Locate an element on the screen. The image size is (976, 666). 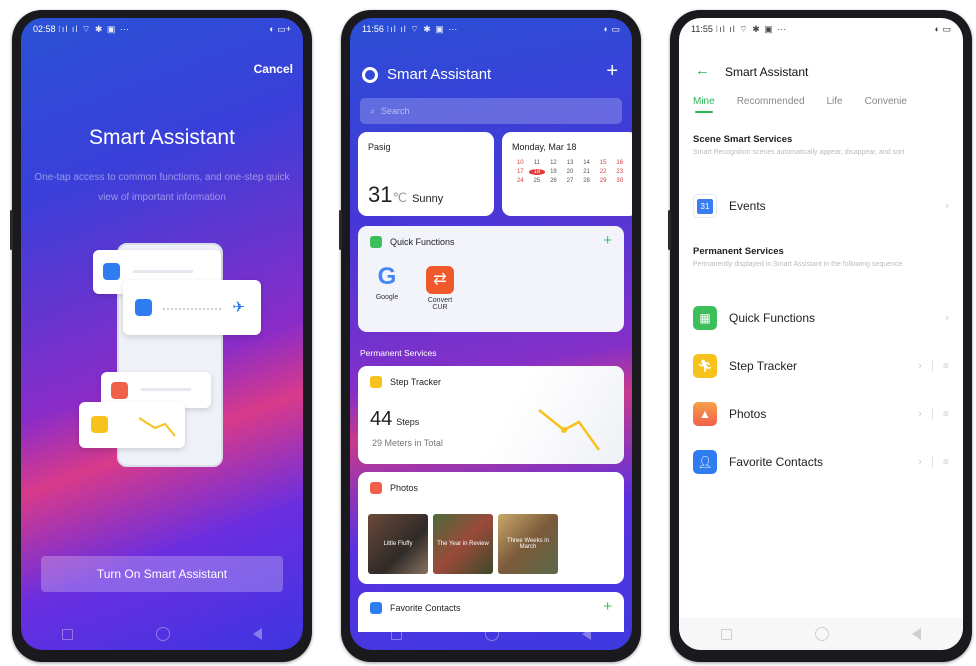
currency-convert-icon: ⇄ is located at coordinates (440, 280).